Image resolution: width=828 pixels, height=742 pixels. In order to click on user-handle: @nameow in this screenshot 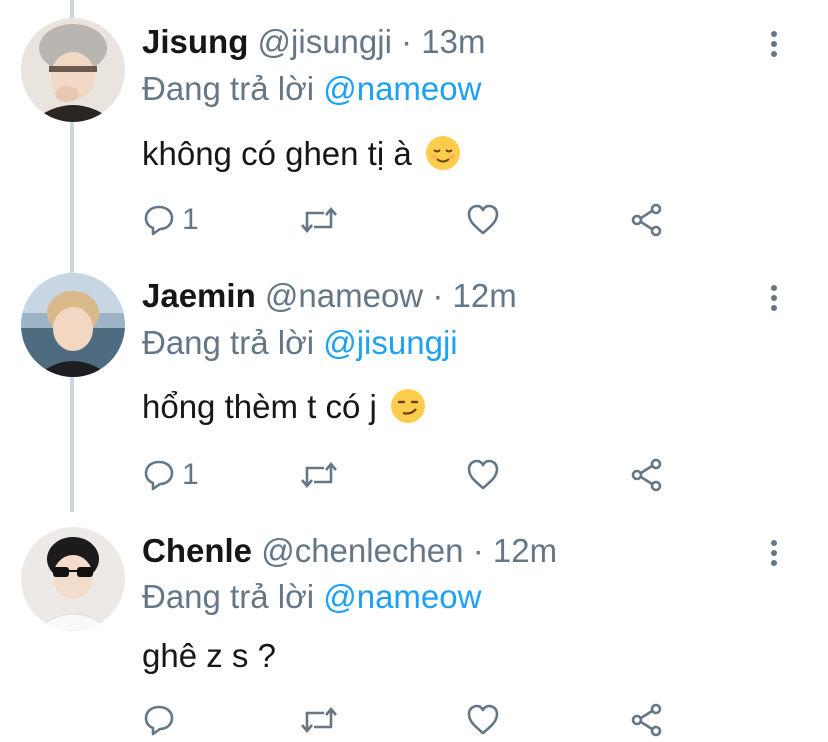, I will do `click(344, 295)`.